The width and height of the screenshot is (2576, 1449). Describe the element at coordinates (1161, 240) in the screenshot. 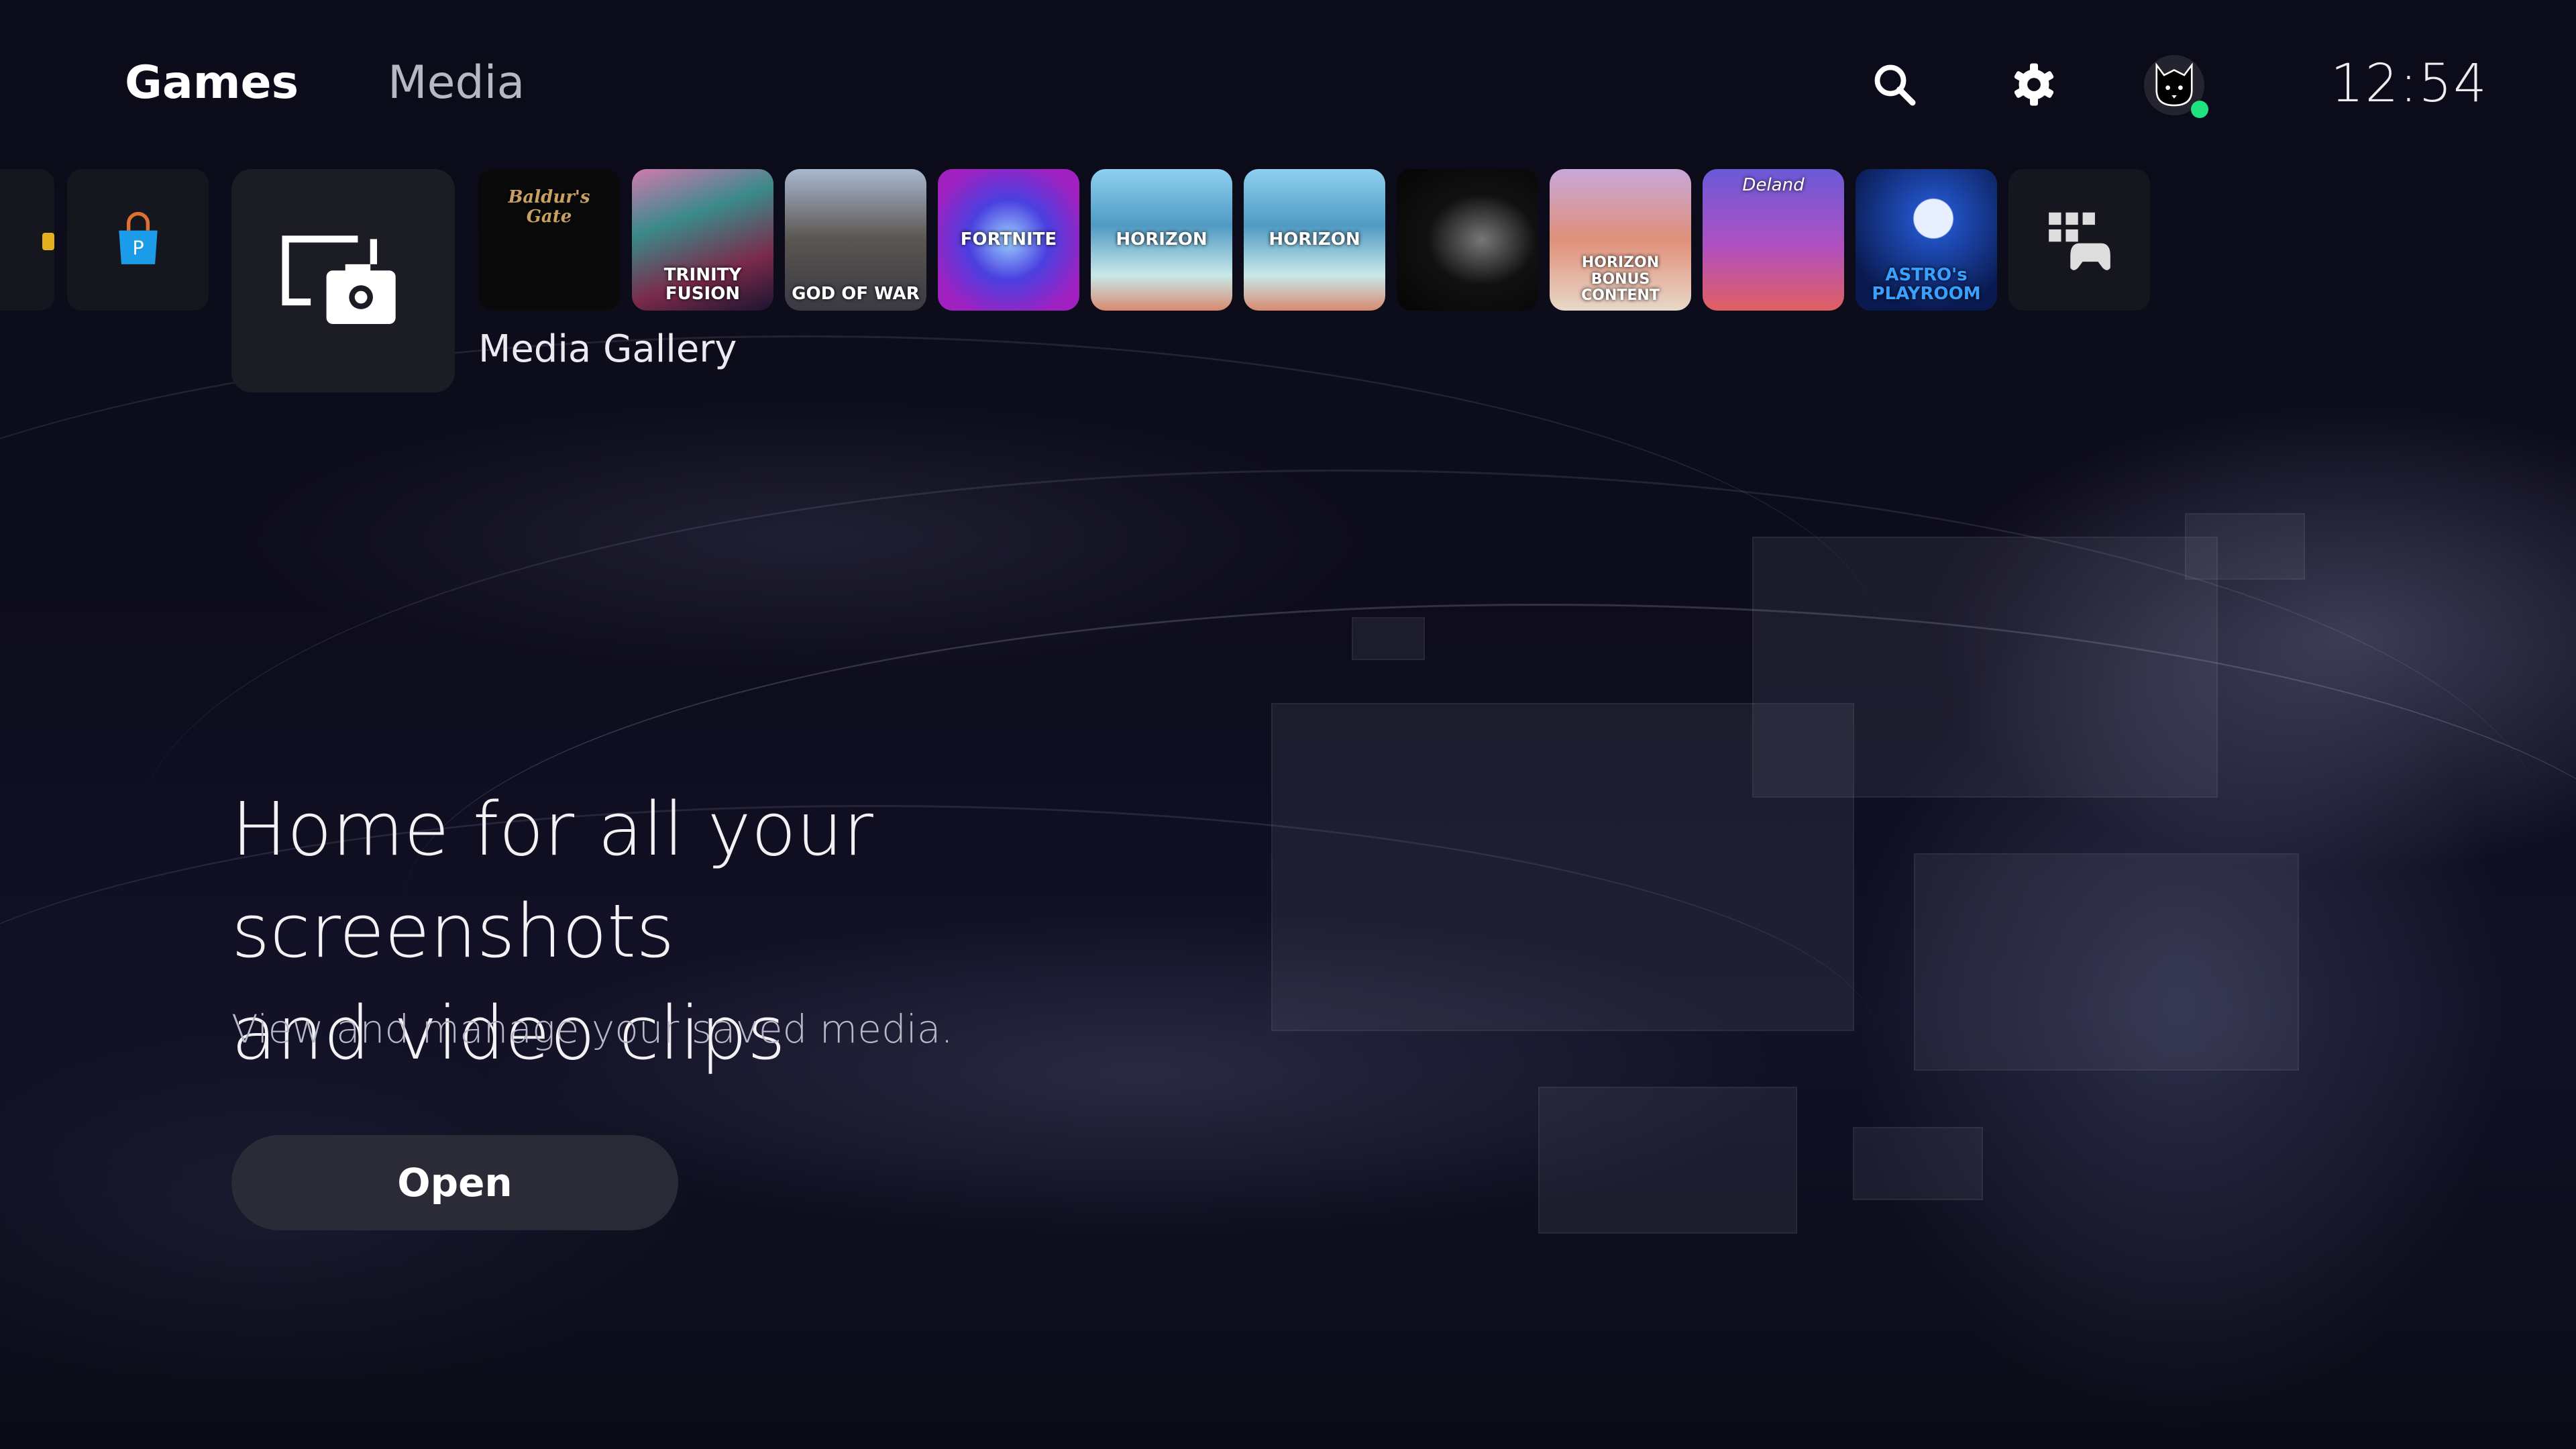

I see `tile-horizon-1: HORIZON` at that location.